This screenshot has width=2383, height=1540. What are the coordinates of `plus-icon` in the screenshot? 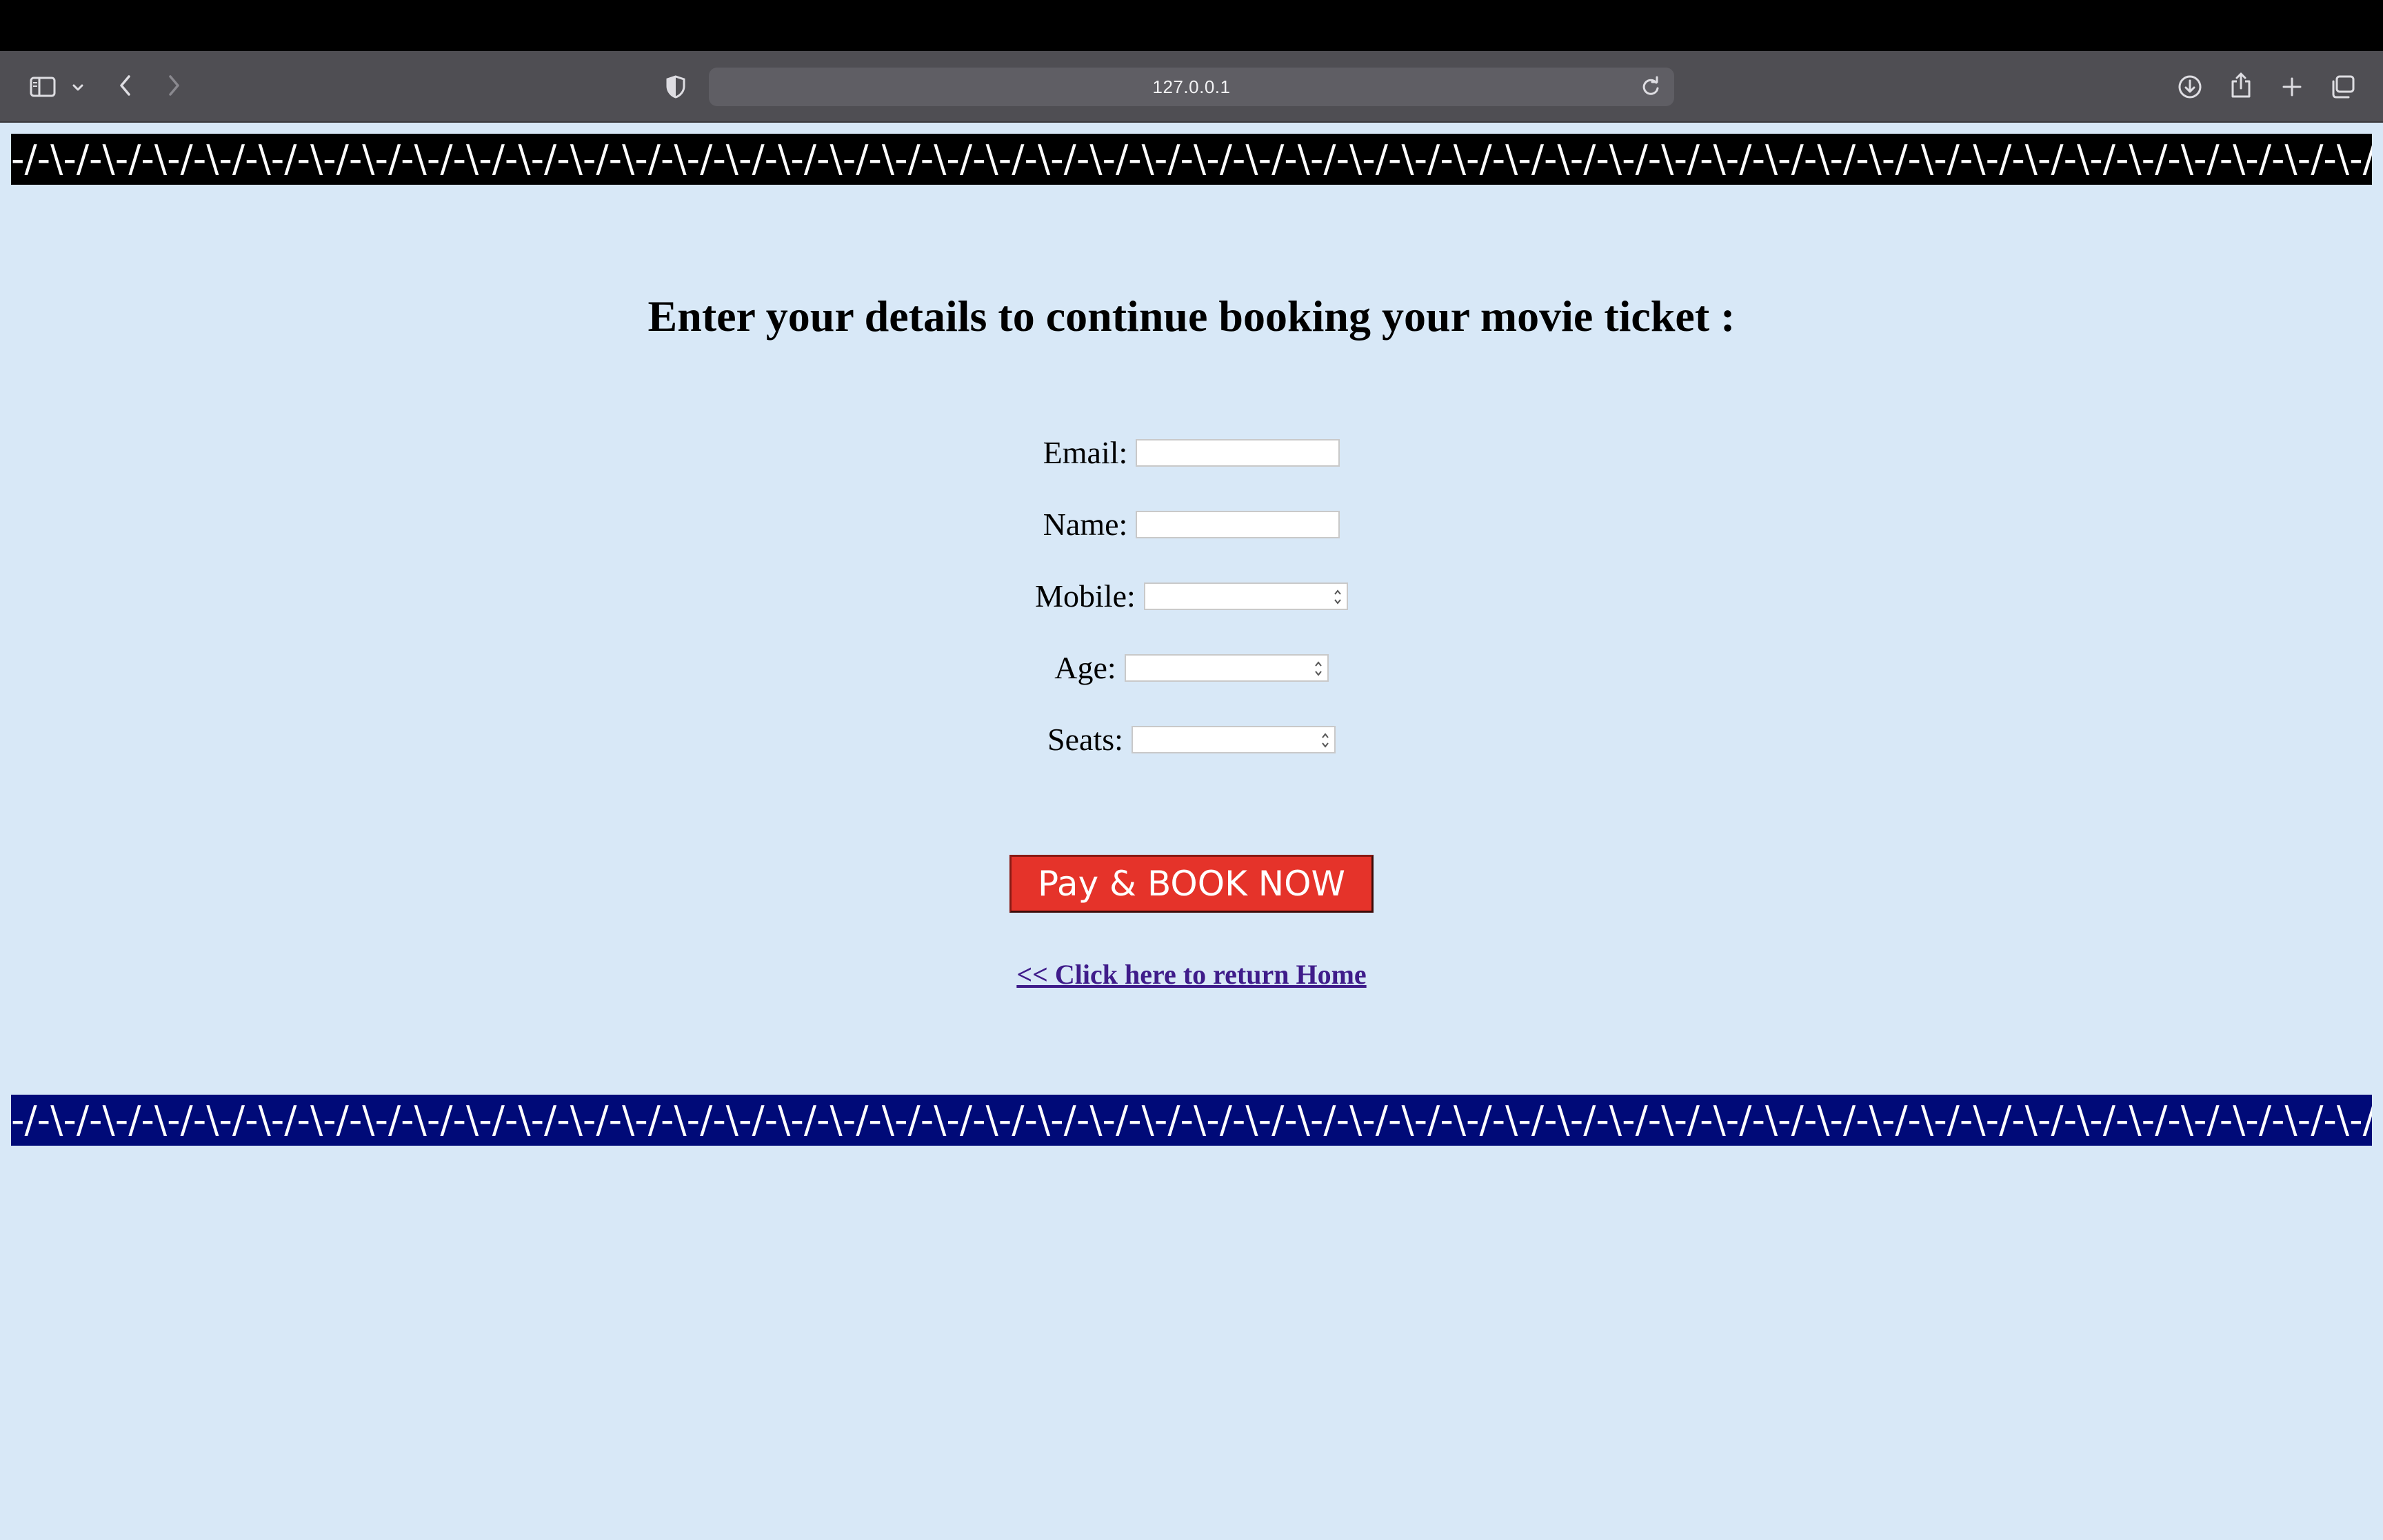 It's located at (2292, 87).